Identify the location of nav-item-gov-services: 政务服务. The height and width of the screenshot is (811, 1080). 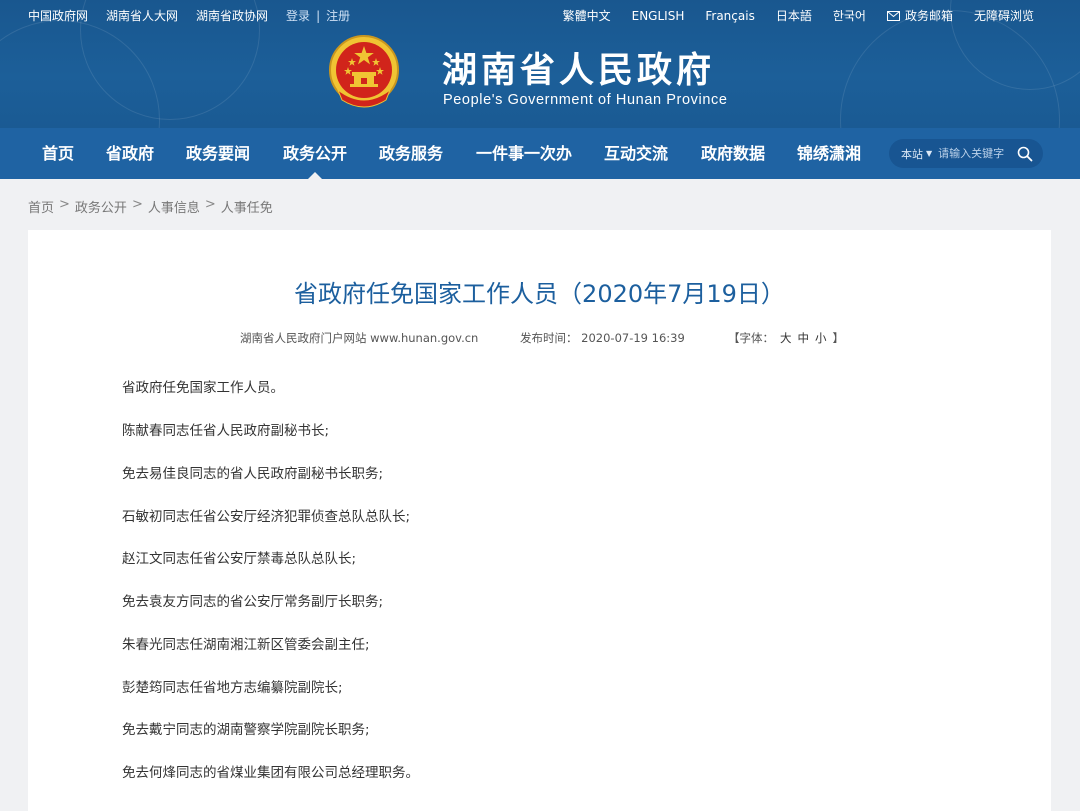
(411, 153).